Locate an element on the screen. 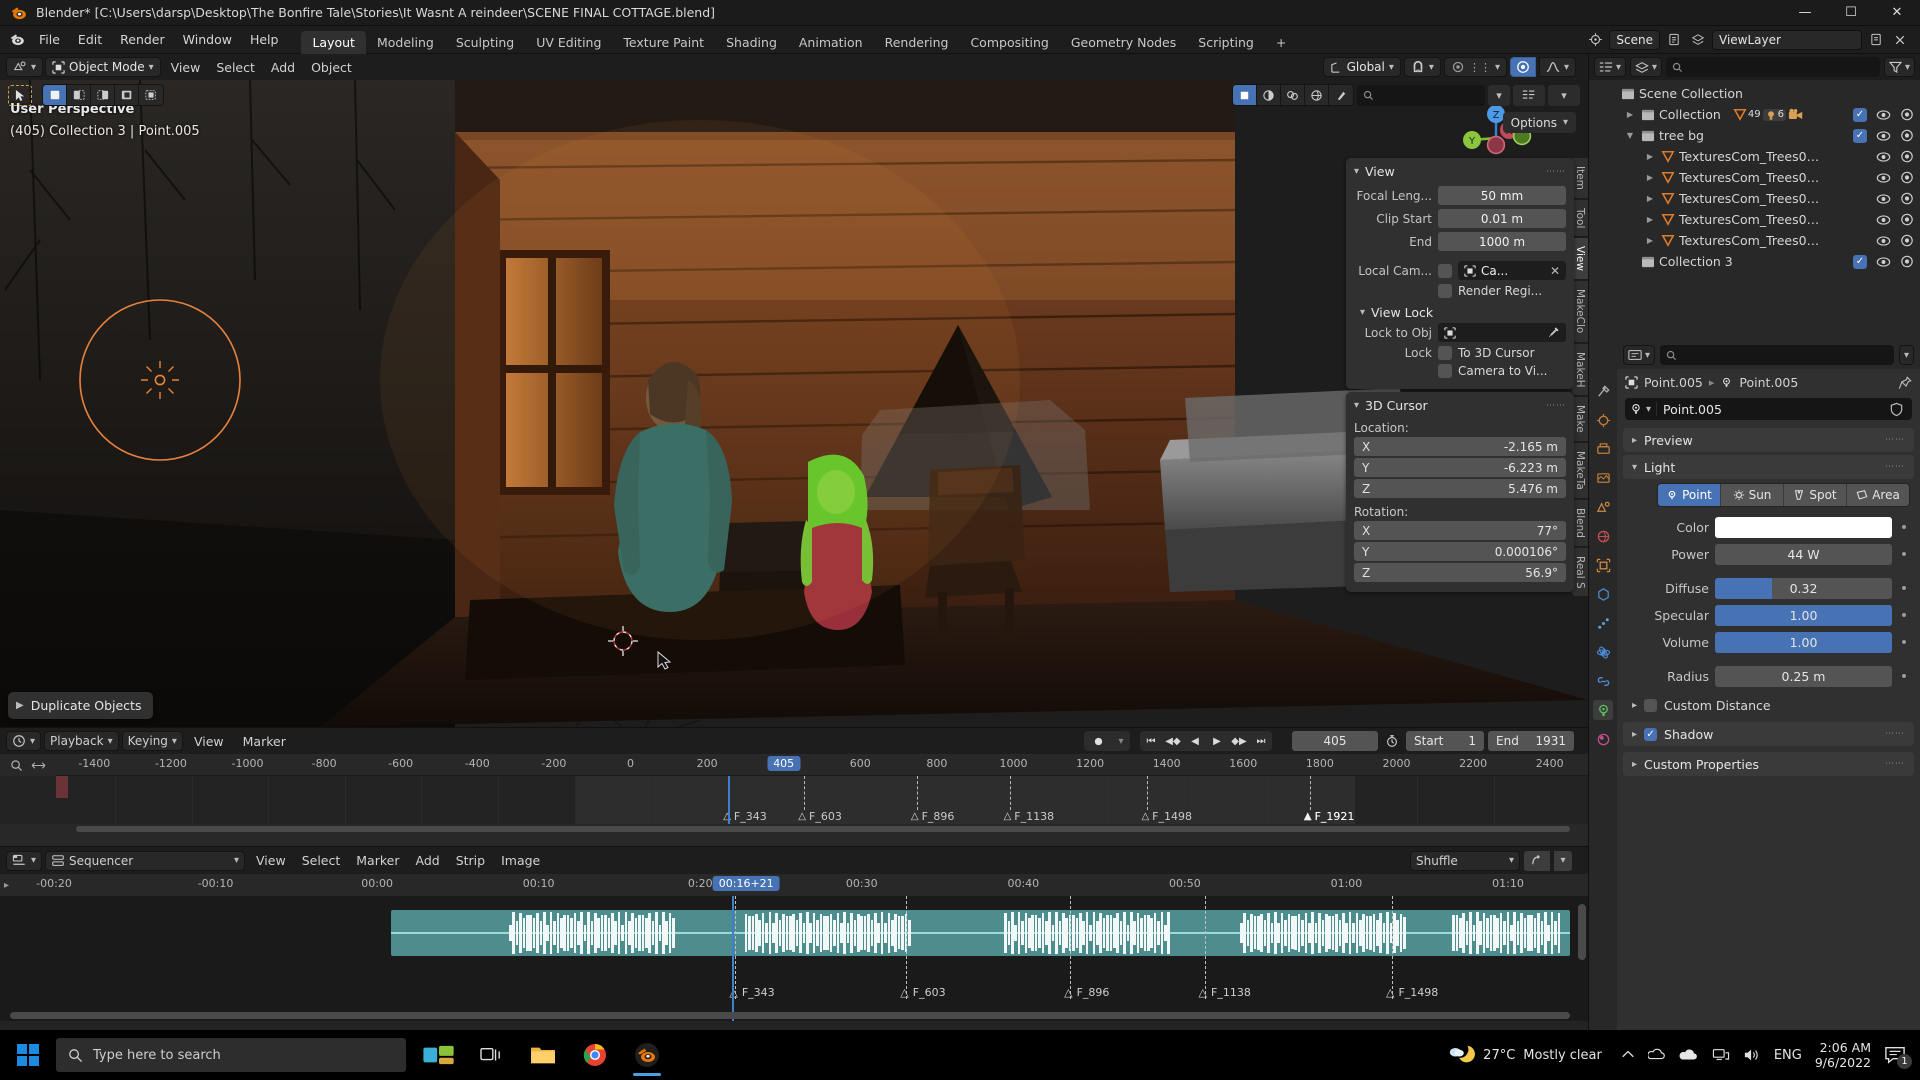 The image size is (1920, 1080). properties-options-button: ▾ is located at coordinates (1906, 355).